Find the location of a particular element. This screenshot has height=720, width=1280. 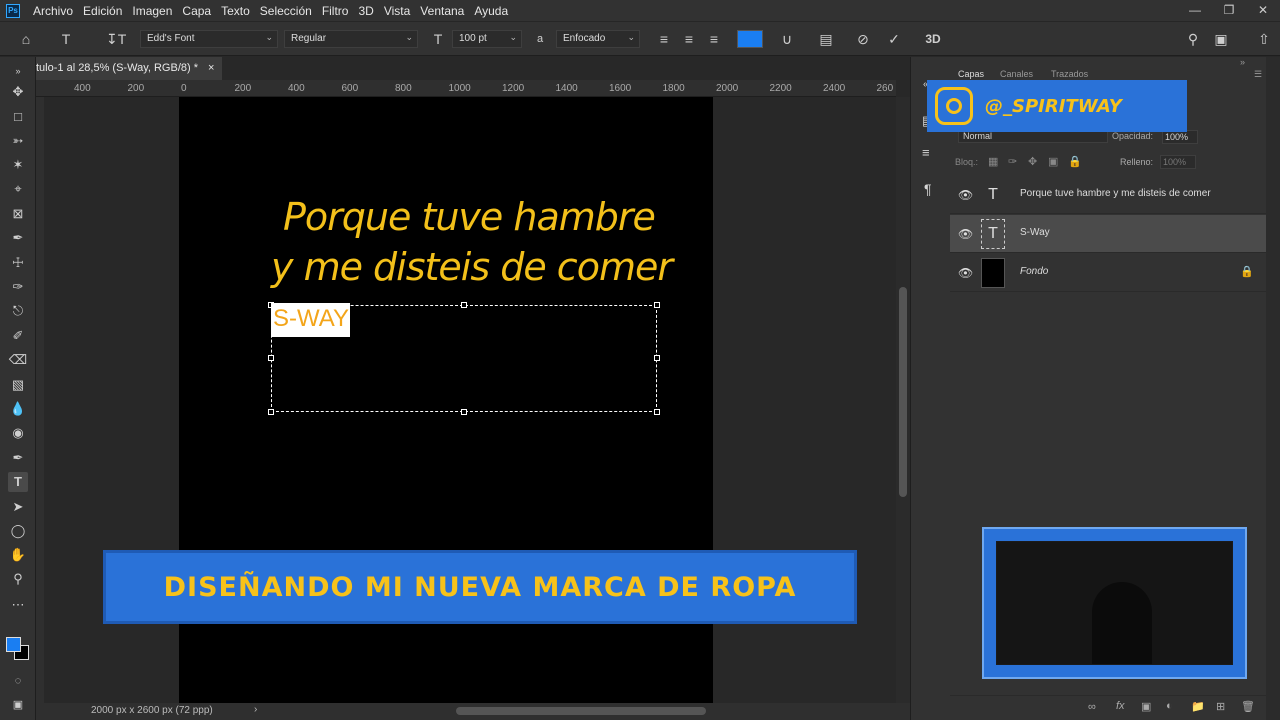

lock-all-icon: 🔒 is located at coordinates (1075, 161).